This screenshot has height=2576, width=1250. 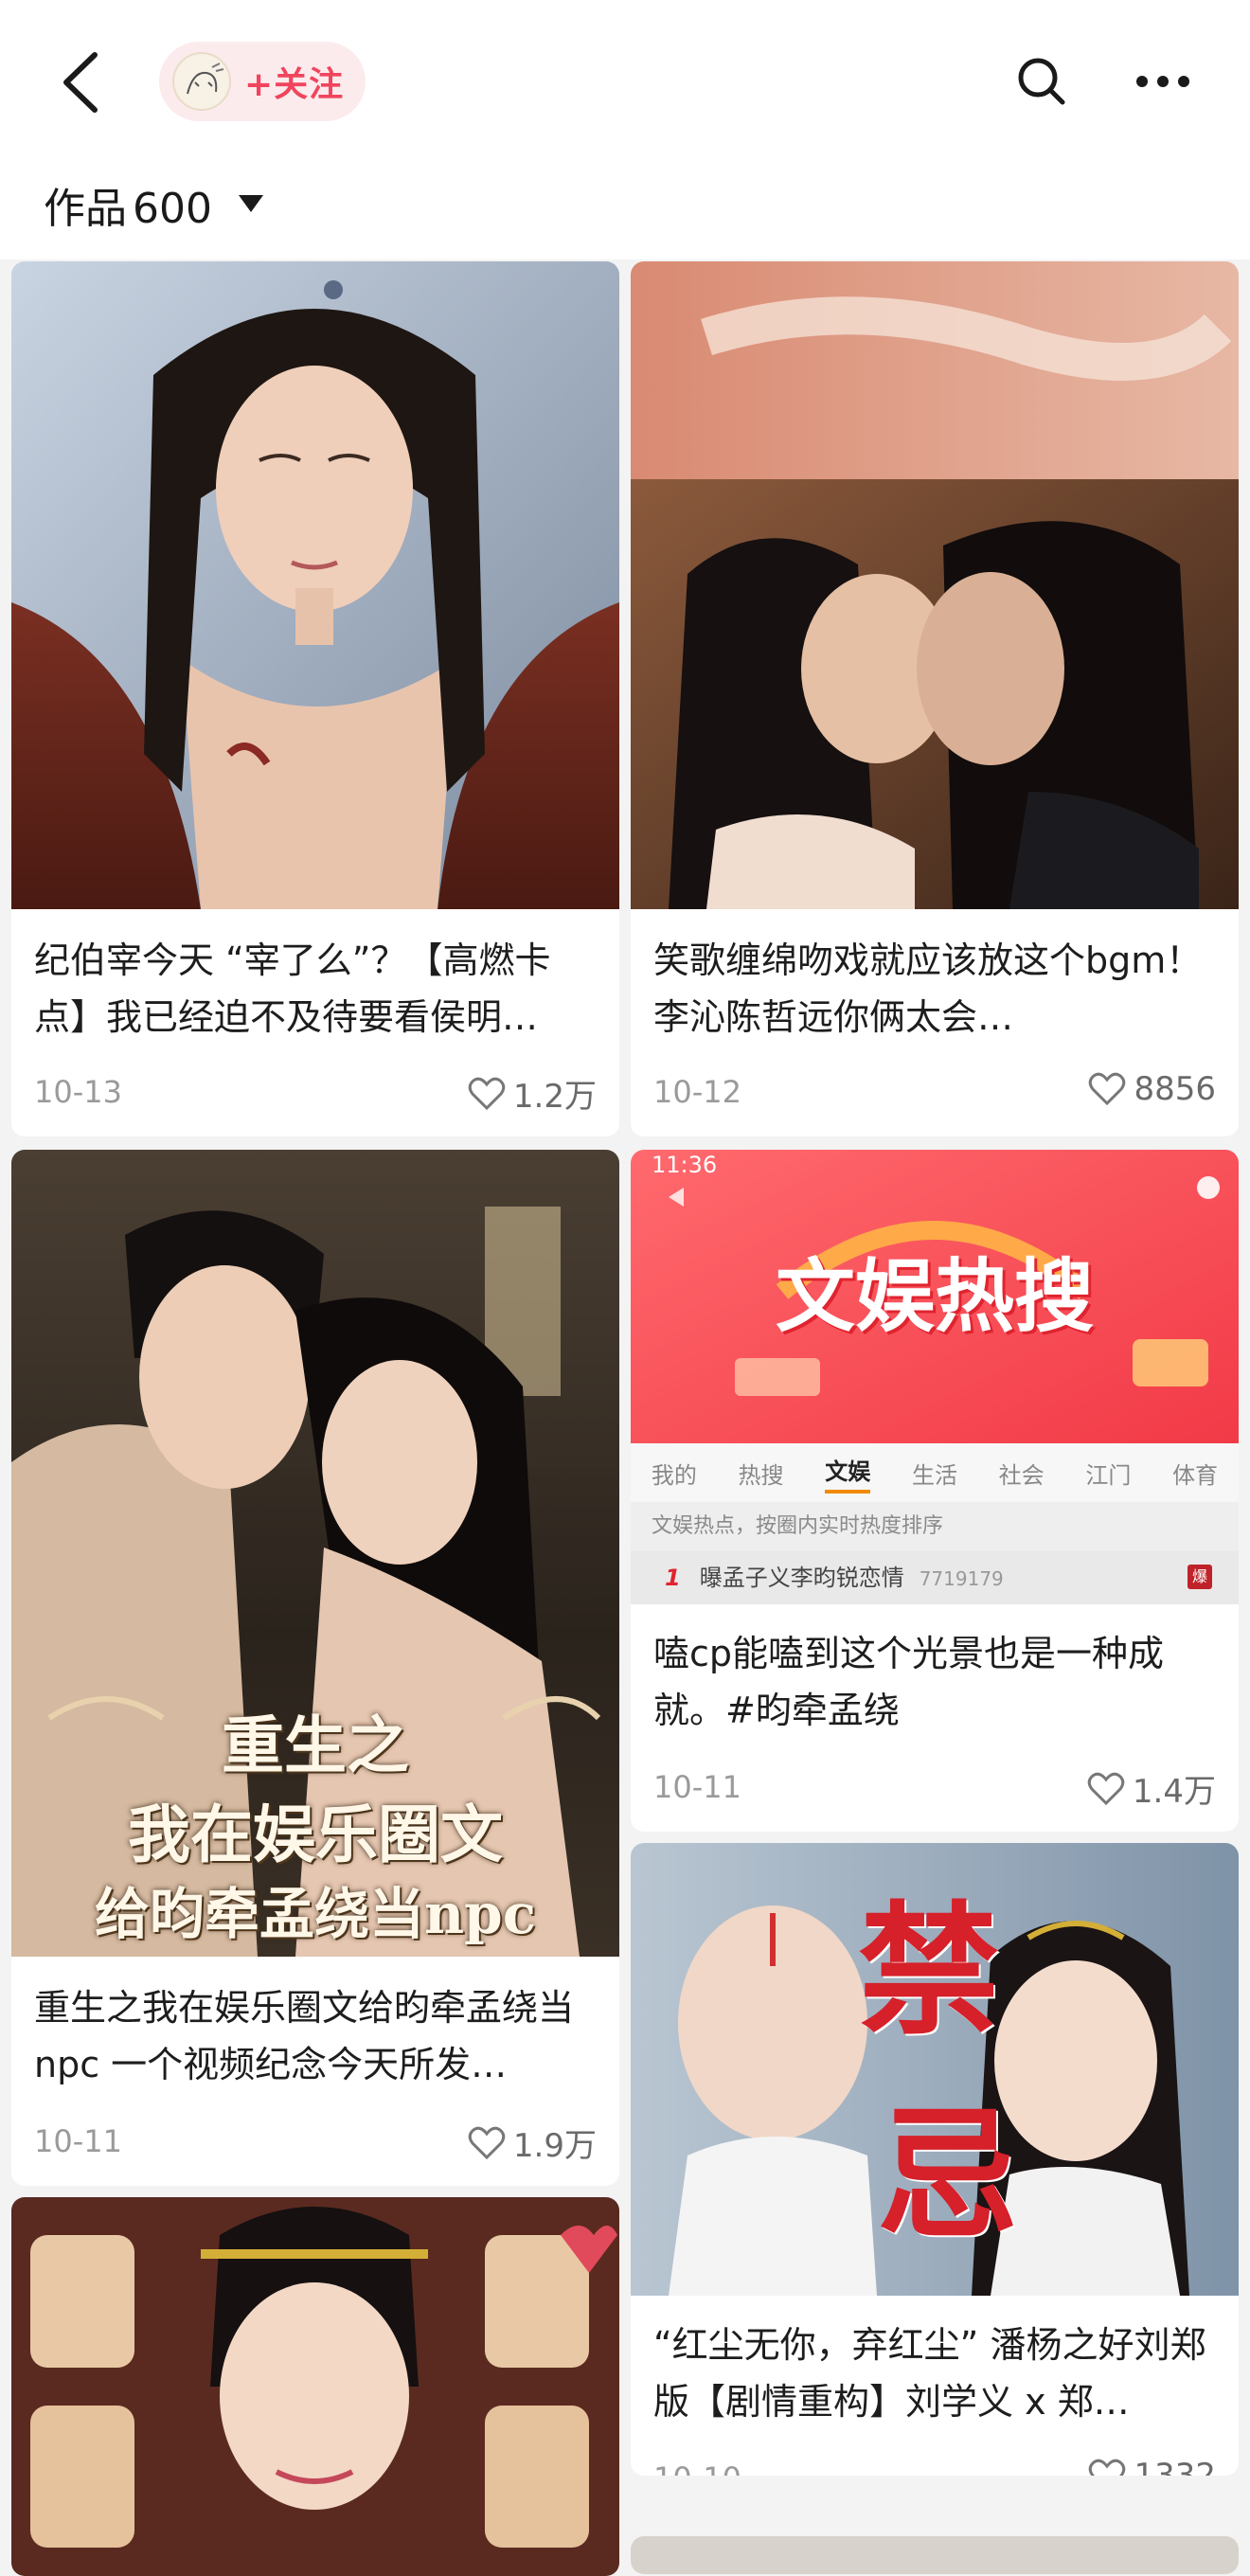 I want to click on like-count: 8856, so click(x=1152, y=1089).